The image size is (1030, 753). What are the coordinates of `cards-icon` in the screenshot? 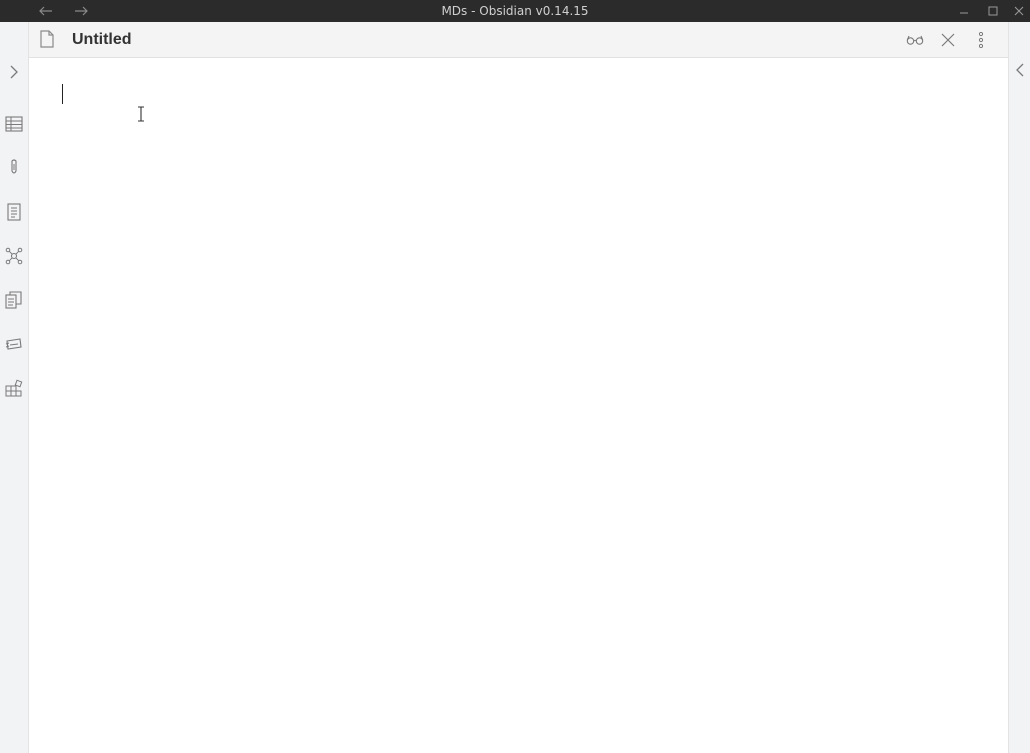 It's located at (13, 344).